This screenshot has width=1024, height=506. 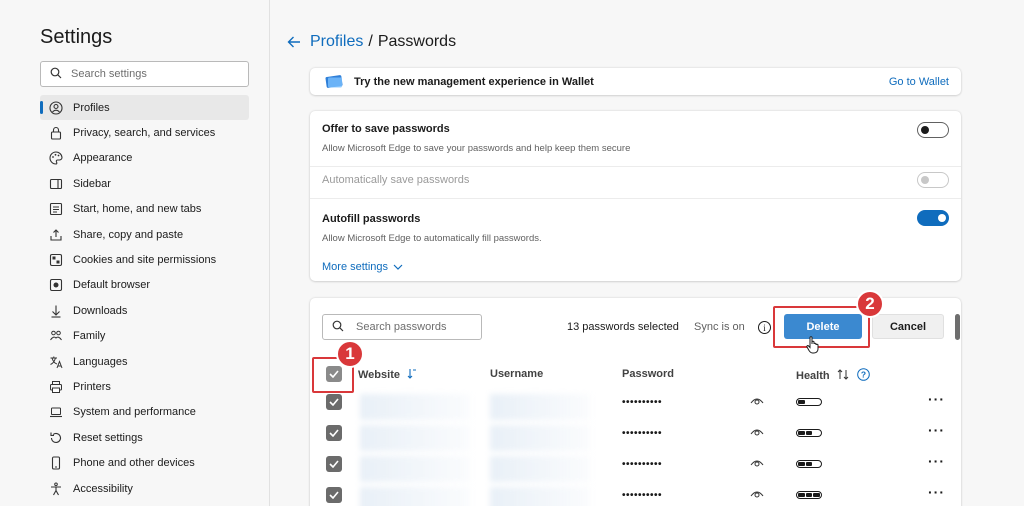 What do you see at coordinates (386, 129) in the screenshot?
I see `offer-to-save-title: Offer to save passwords` at bounding box center [386, 129].